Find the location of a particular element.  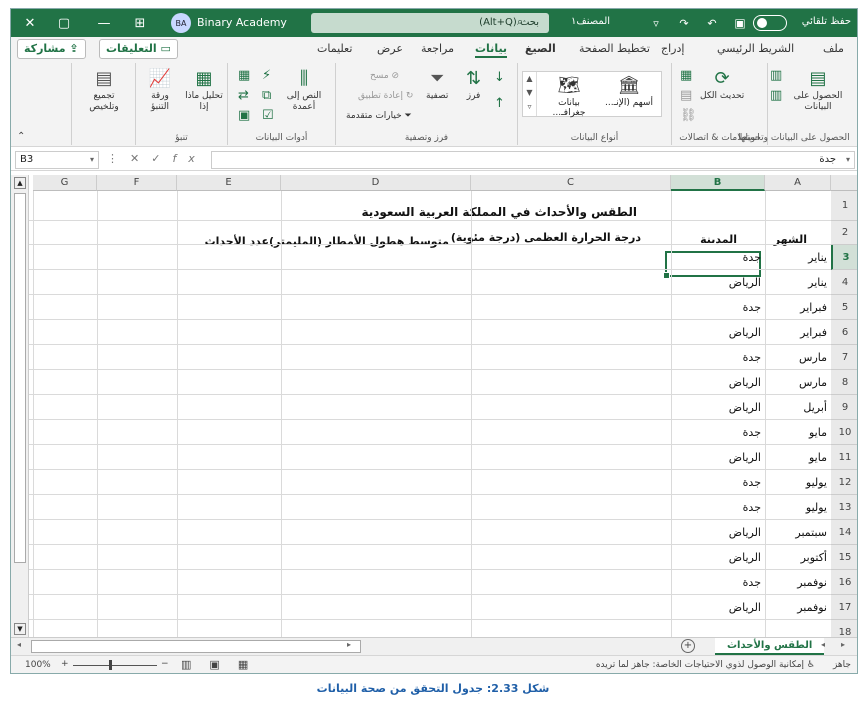

tab-insert: إدراج is located at coordinates (672, 48).